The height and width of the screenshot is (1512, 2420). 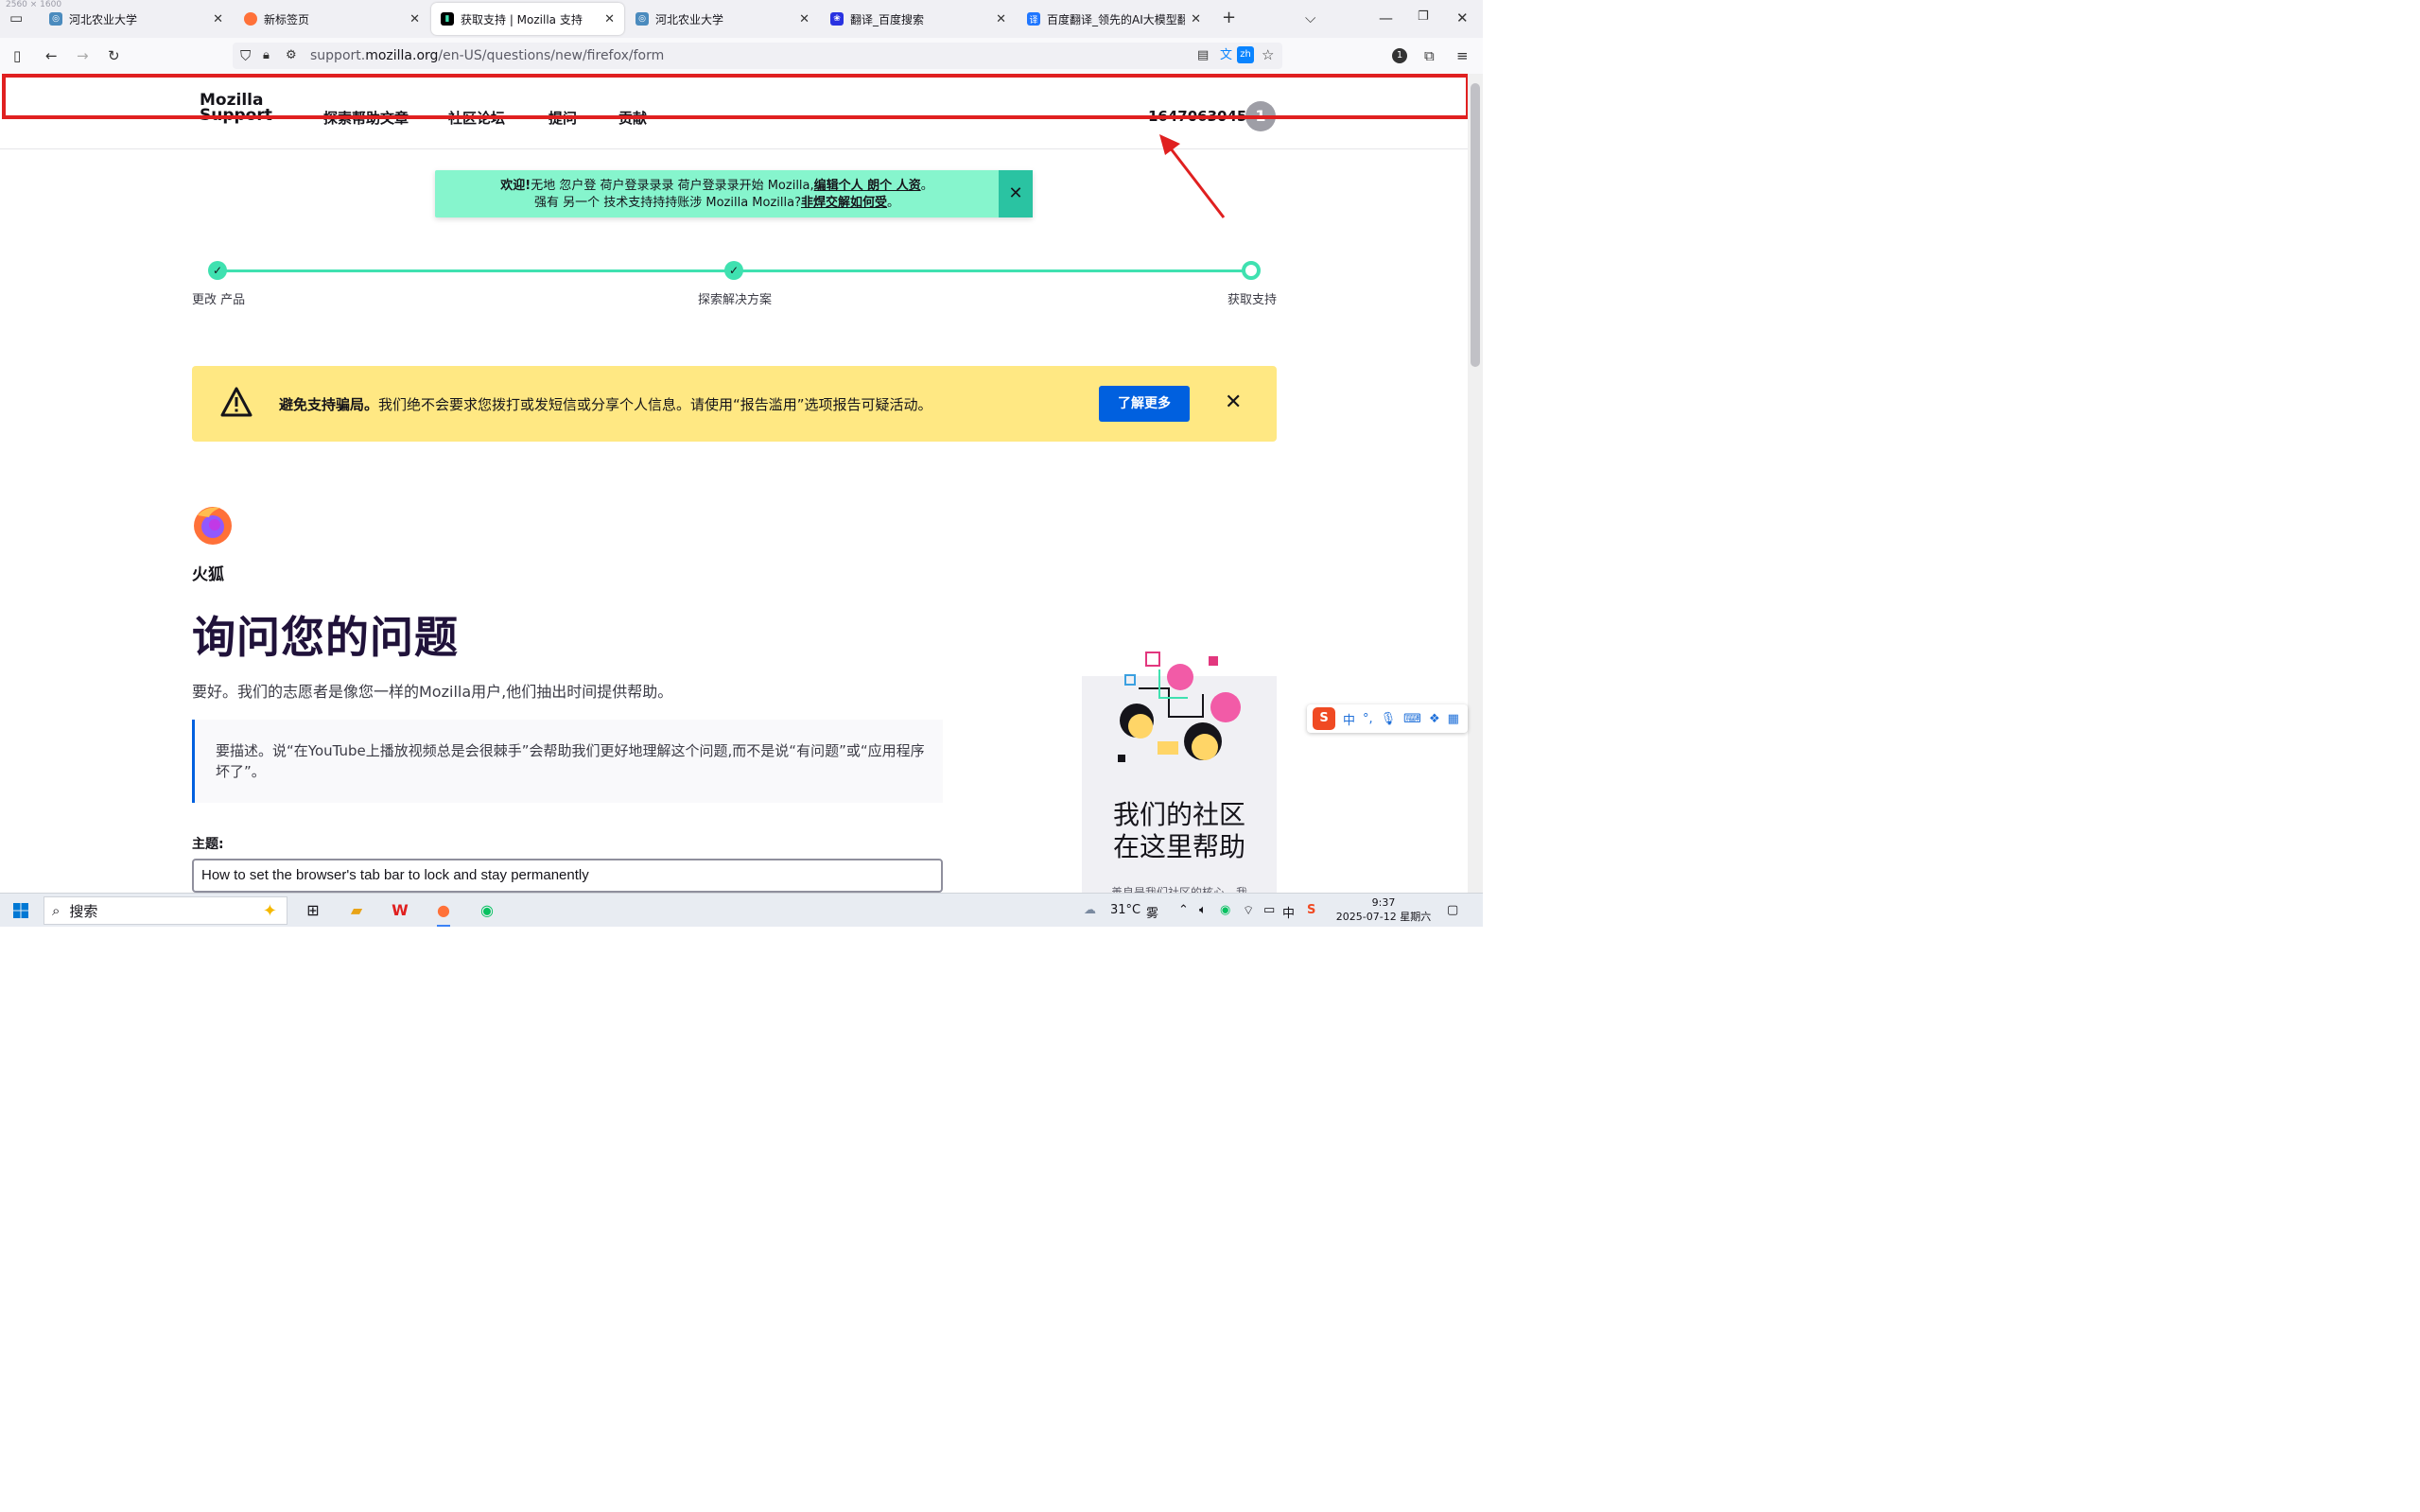 What do you see at coordinates (1225, 910) in the screenshot?
I see `wechat-tray-icon: ◉` at bounding box center [1225, 910].